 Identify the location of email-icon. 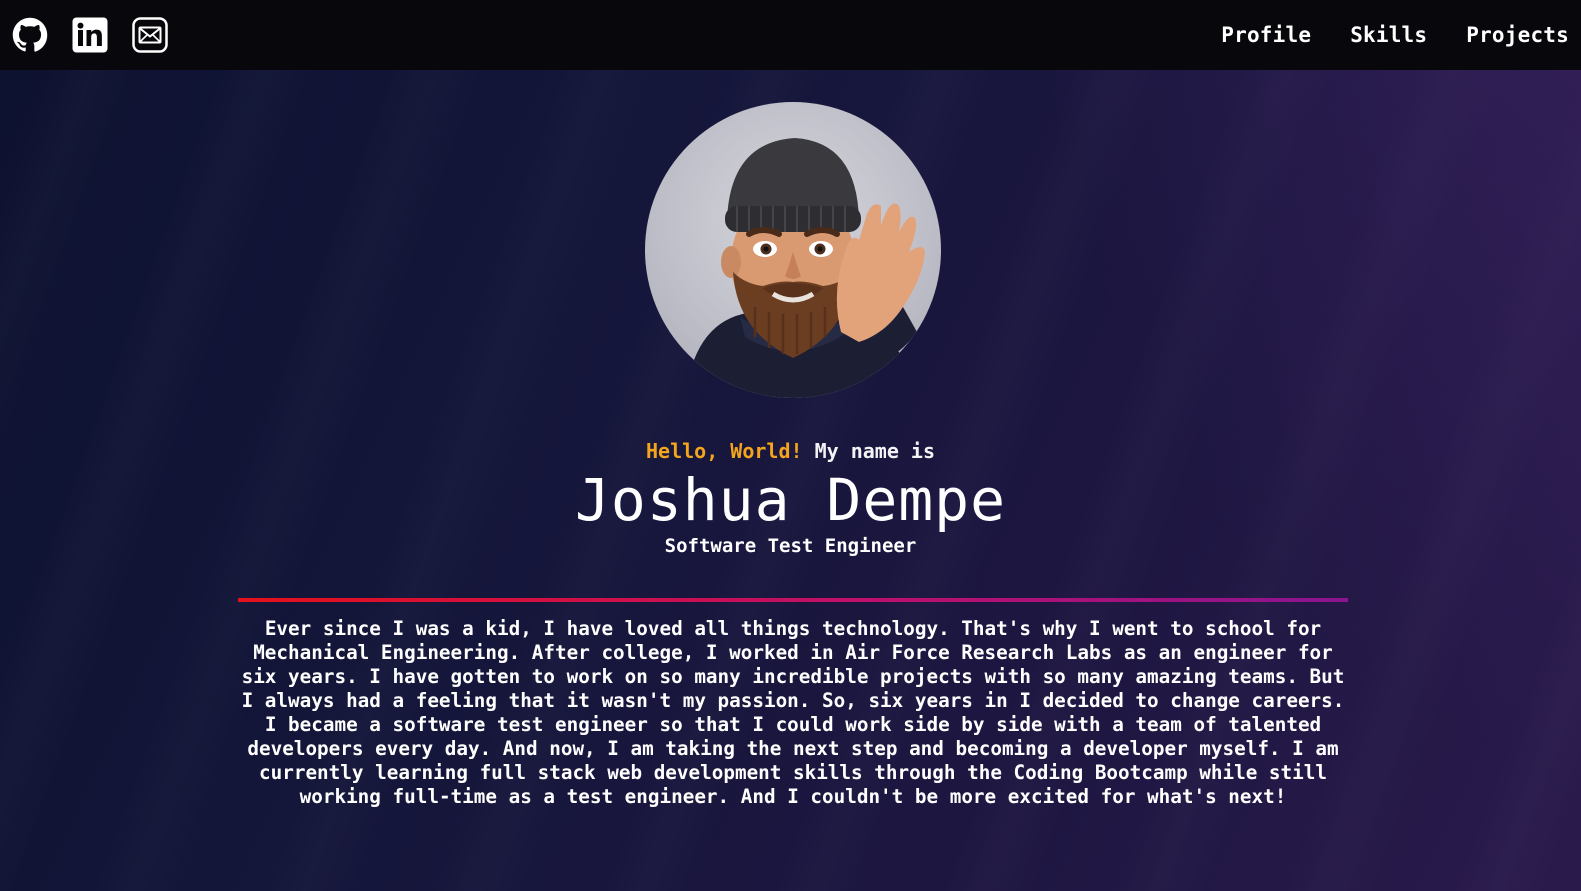
(150, 35).